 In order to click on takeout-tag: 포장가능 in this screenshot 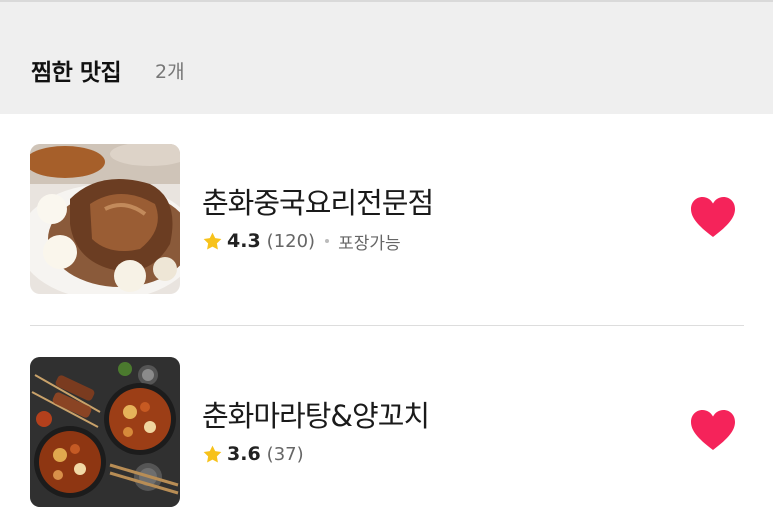, I will do `click(369, 243)`.